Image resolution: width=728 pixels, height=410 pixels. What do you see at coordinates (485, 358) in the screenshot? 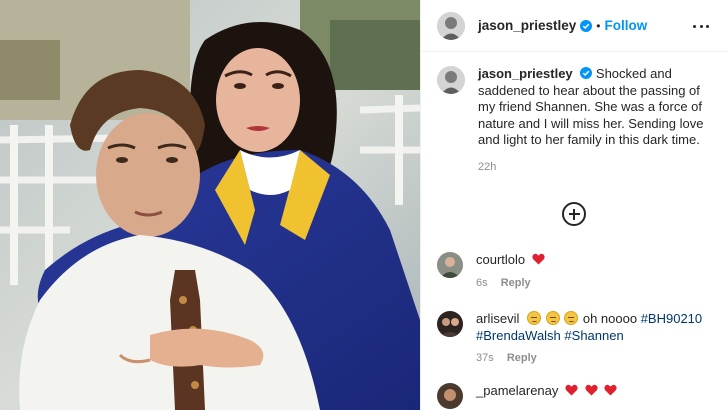
I see `comment-time: 37s` at bounding box center [485, 358].